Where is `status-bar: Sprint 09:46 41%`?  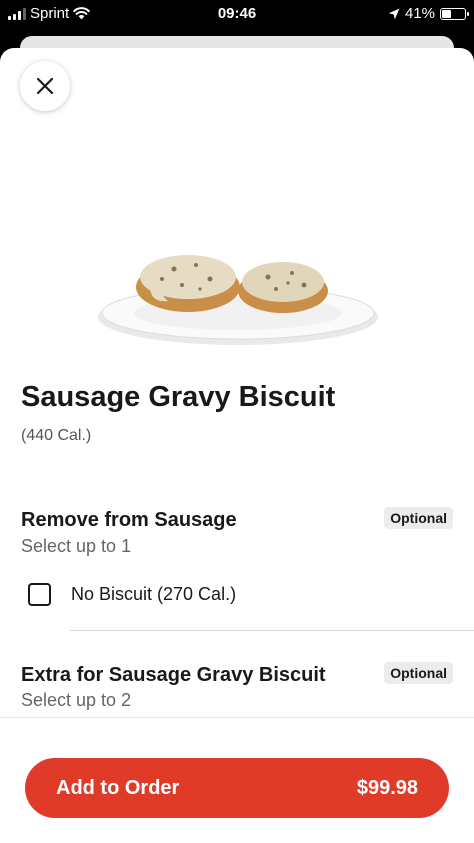 status-bar: Sprint 09:46 41% is located at coordinates (237, 15).